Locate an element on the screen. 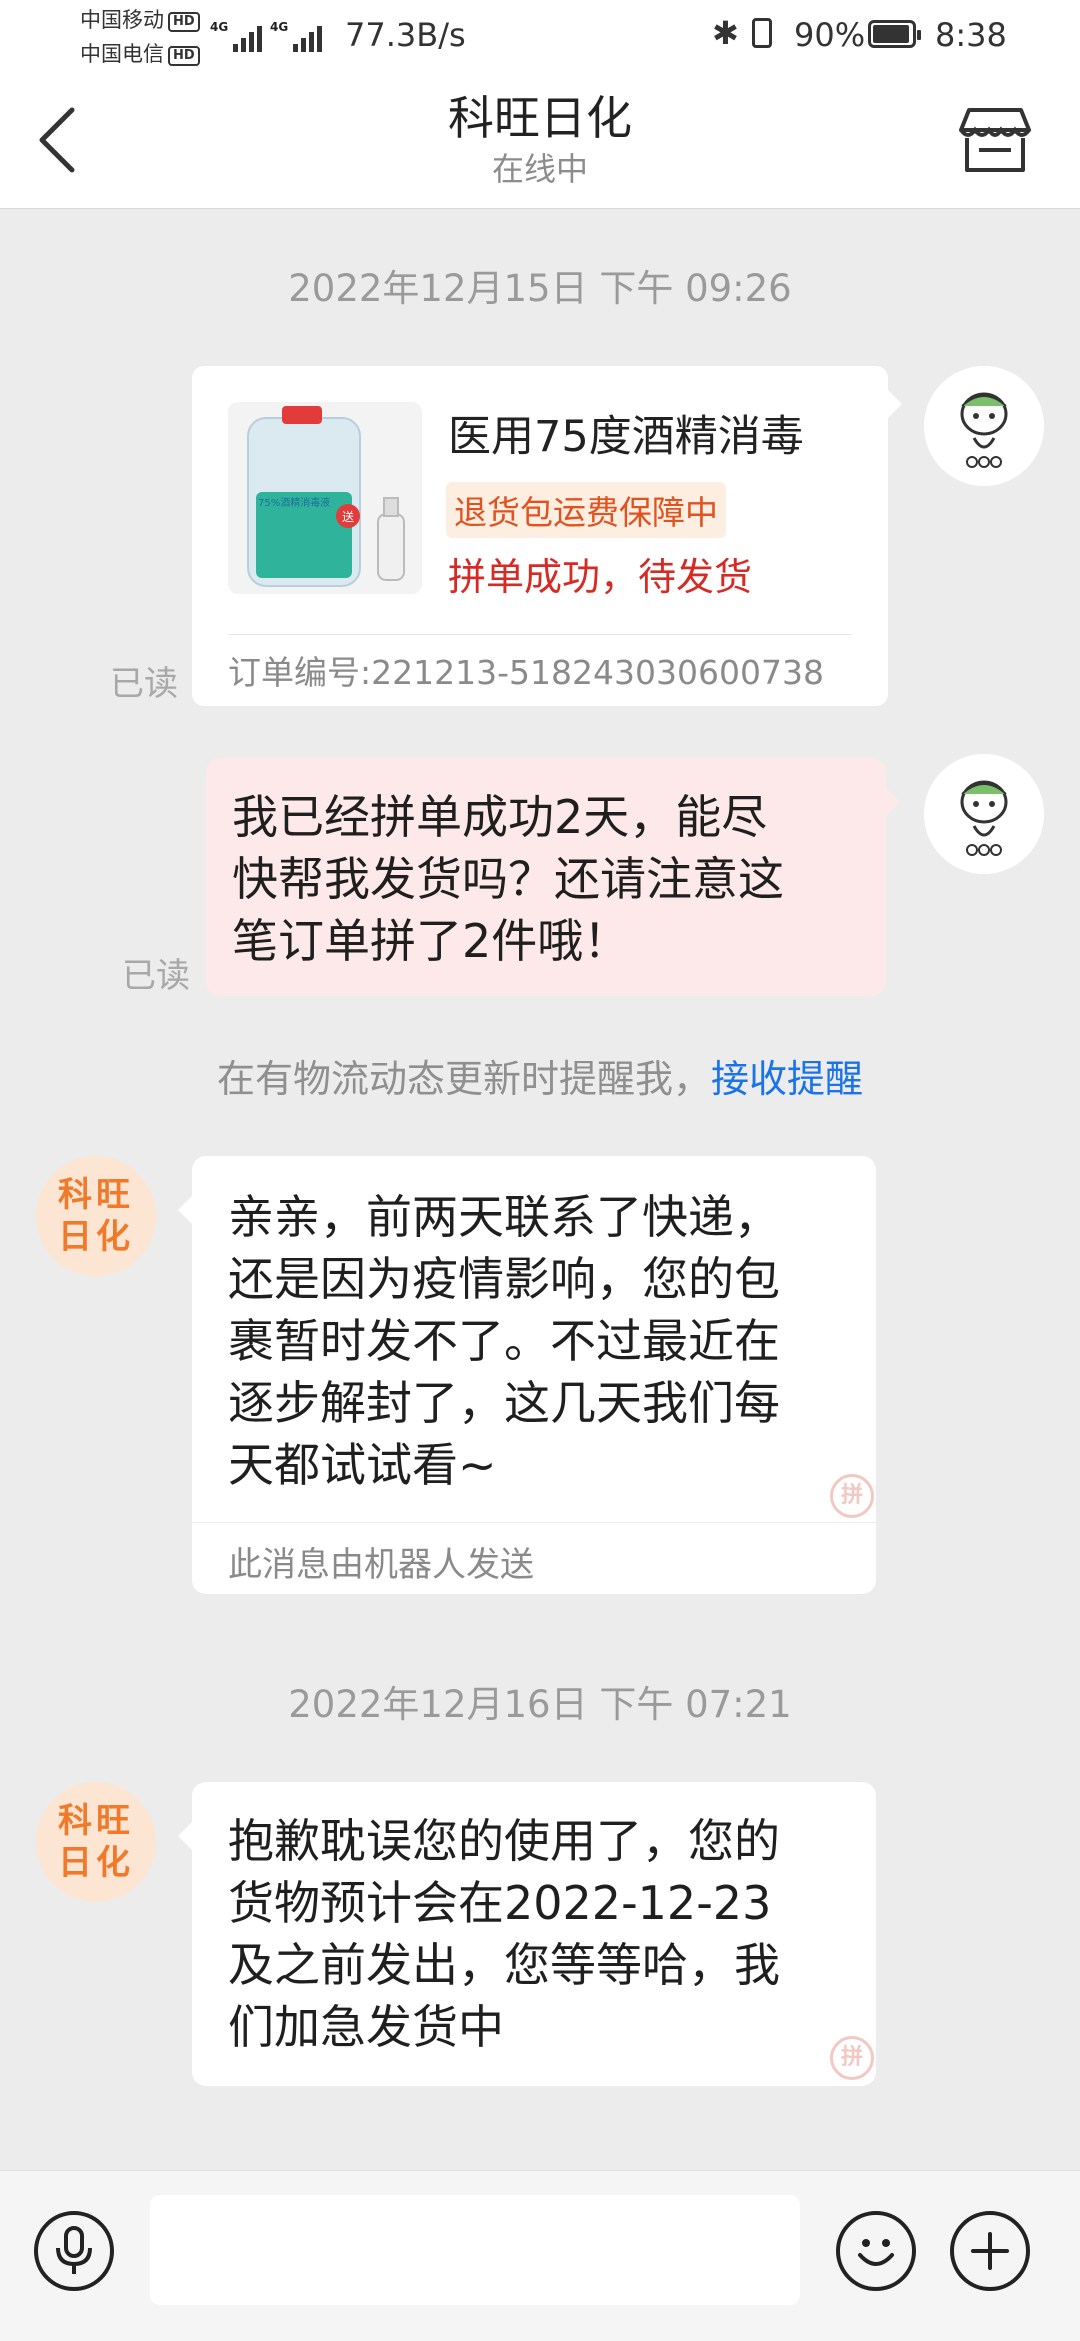 The width and height of the screenshot is (1080, 2341). store-icon is located at coordinates (995, 140).